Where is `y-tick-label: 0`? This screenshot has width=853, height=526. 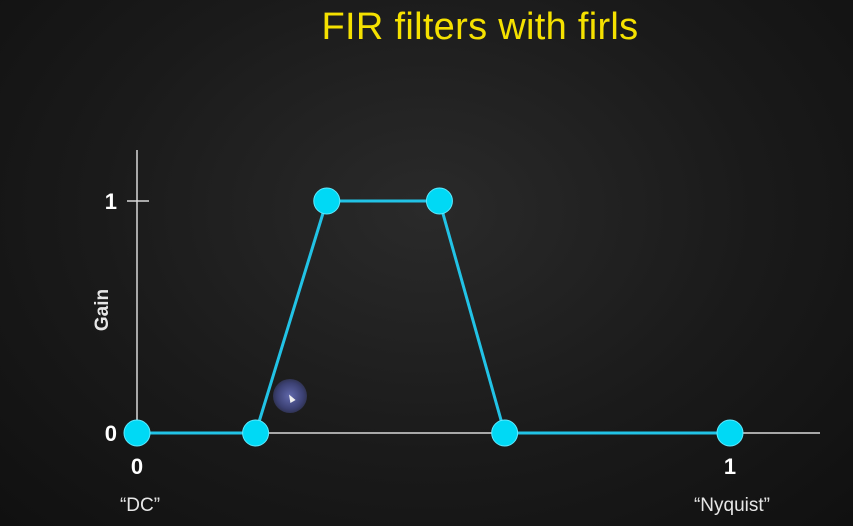 y-tick-label: 0 is located at coordinates (111, 433).